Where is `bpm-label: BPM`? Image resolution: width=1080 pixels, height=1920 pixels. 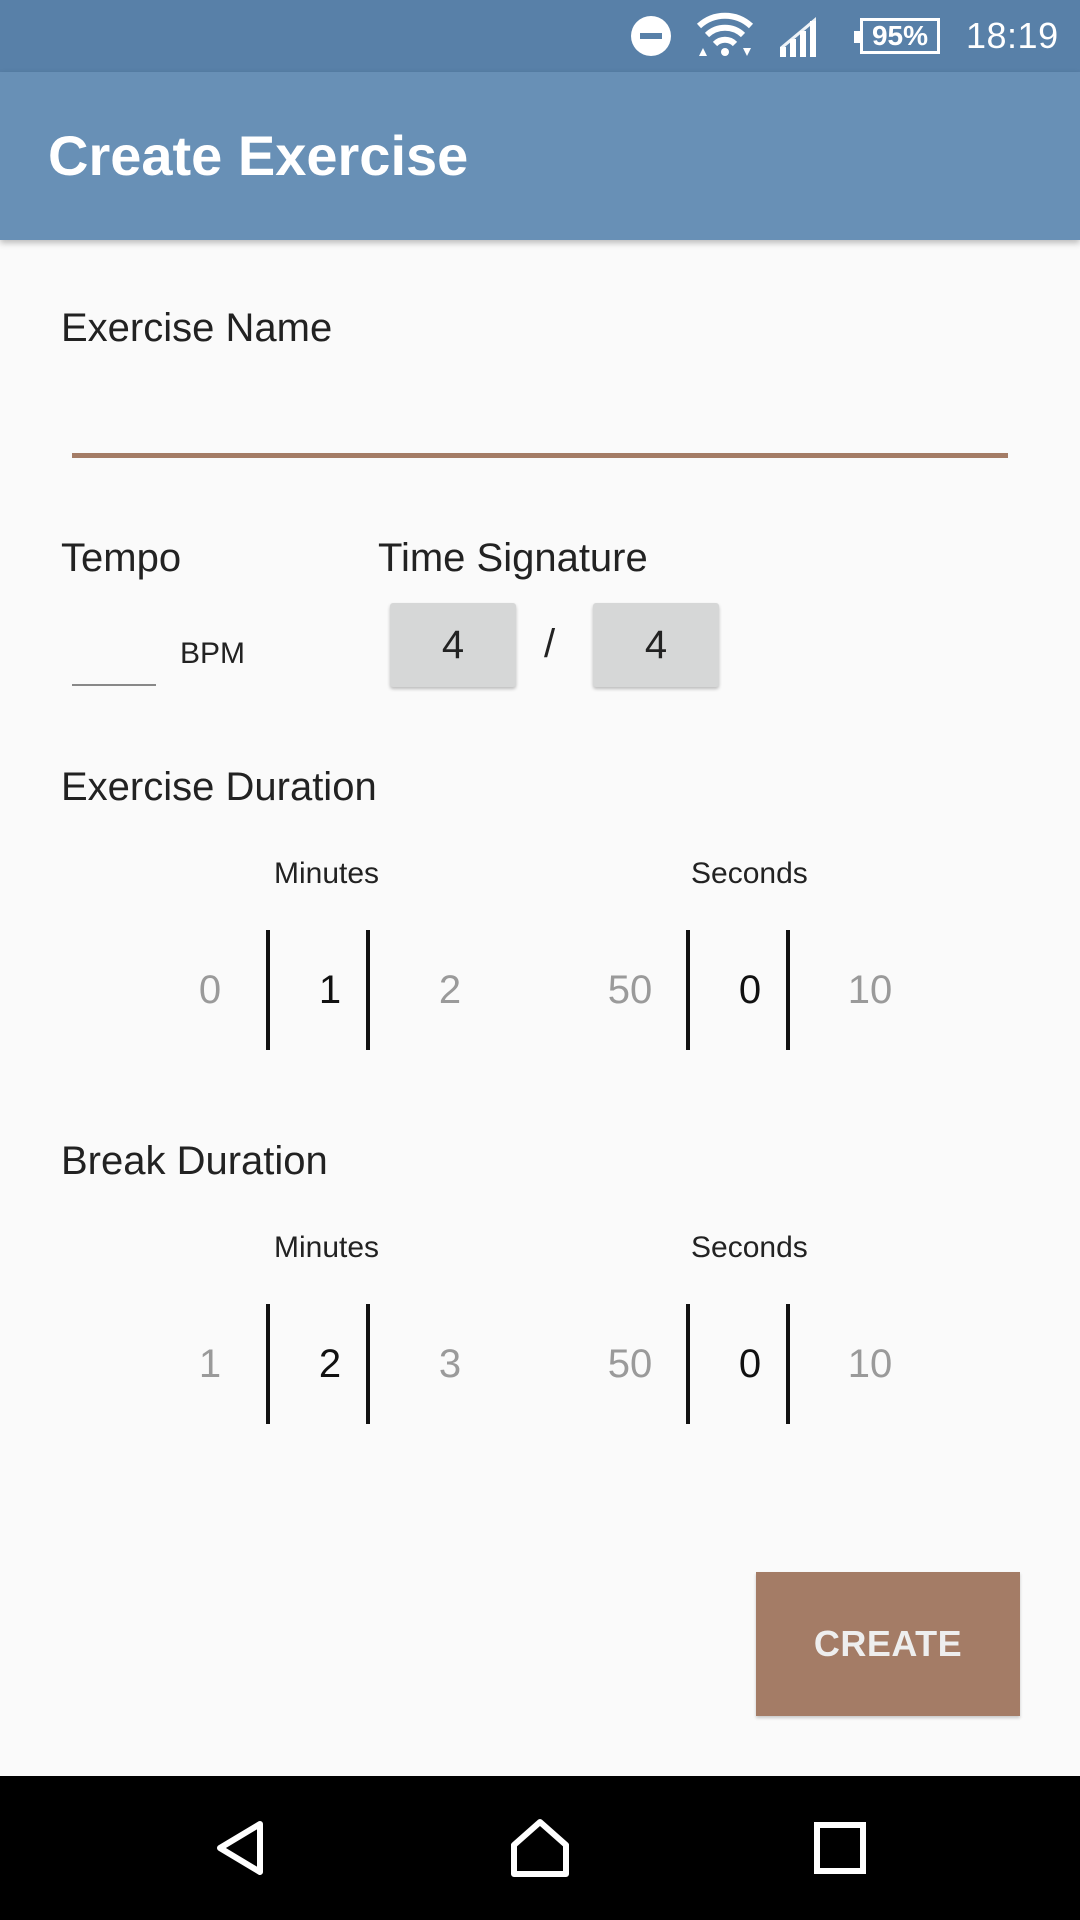
bpm-label: BPM is located at coordinates (213, 653).